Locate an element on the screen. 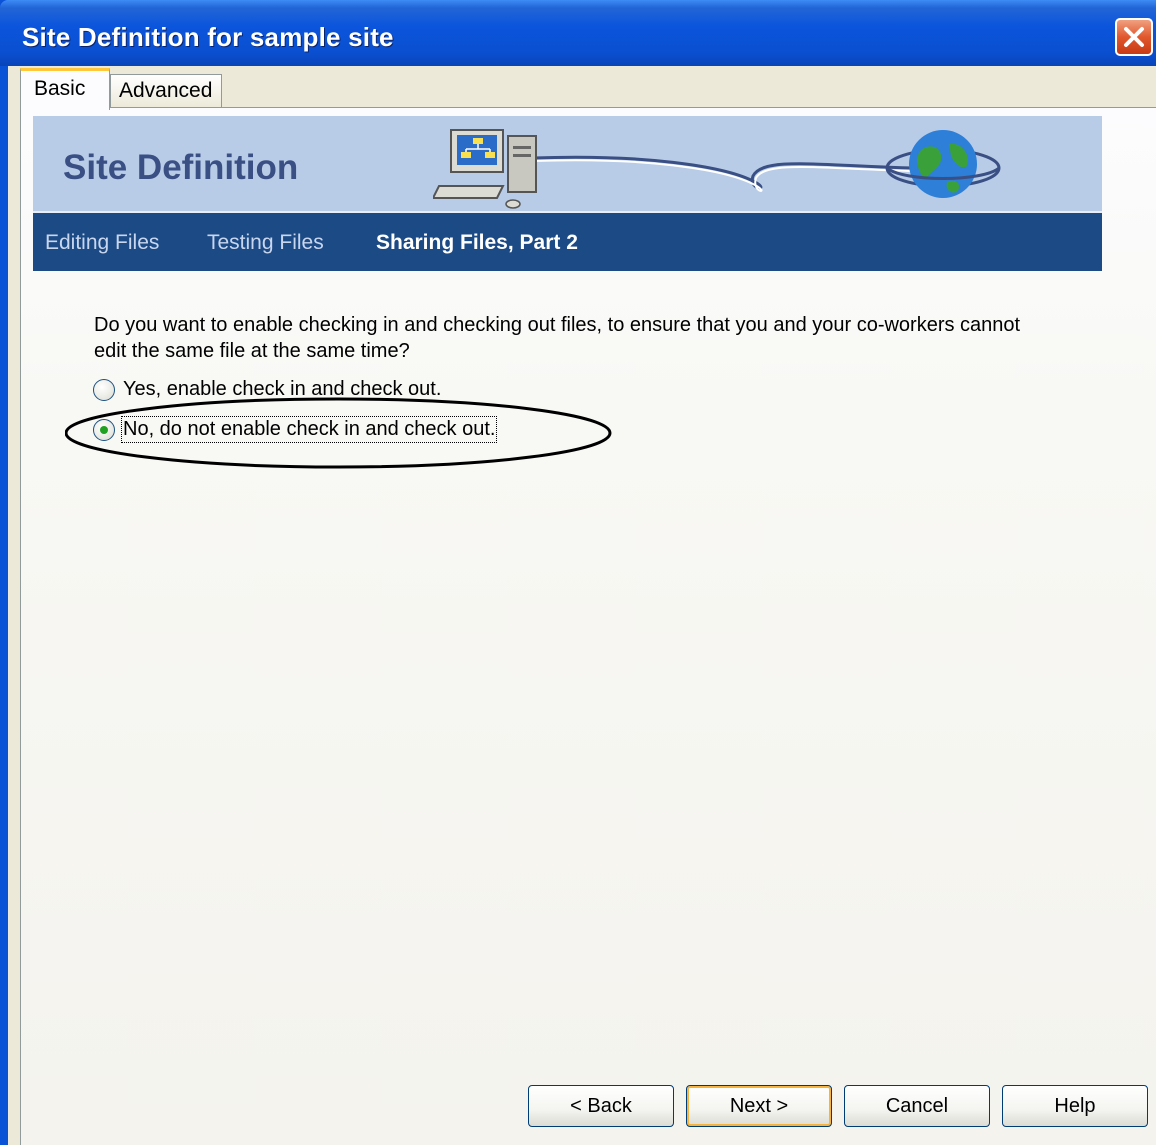  globe-icon is located at coordinates (943, 164).